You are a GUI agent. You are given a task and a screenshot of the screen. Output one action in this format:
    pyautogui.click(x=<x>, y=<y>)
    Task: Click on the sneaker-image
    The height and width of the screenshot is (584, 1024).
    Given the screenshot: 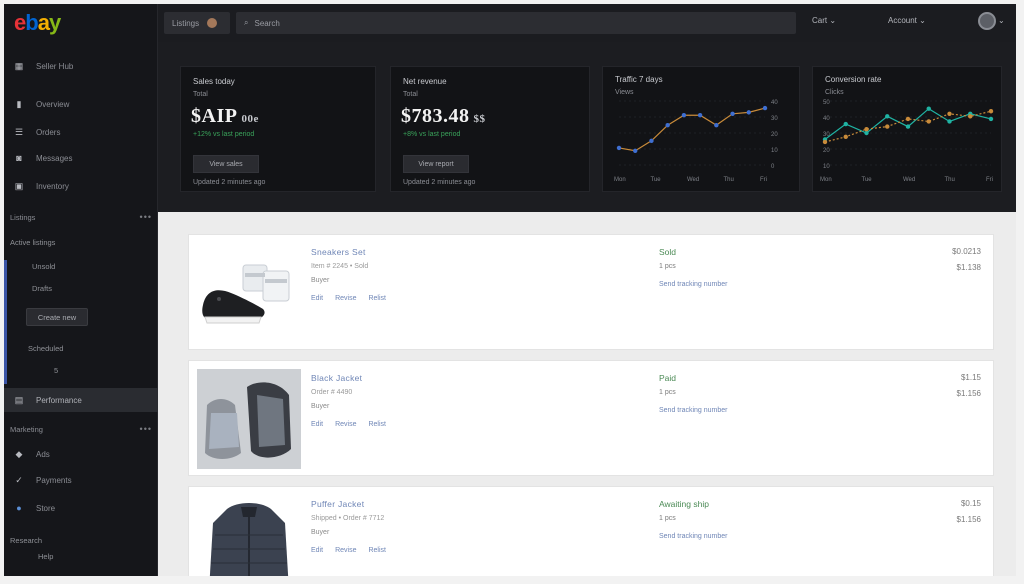 What is the action you would take?
    pyautogui.click(x=246, y=294)
    